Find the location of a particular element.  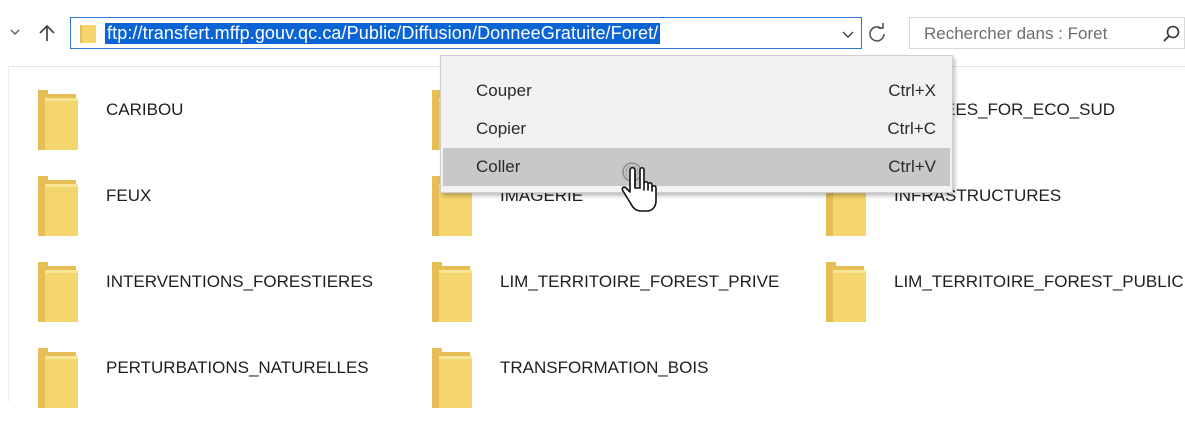

menu-item-label: Copier is located at coordinates (501, 128).